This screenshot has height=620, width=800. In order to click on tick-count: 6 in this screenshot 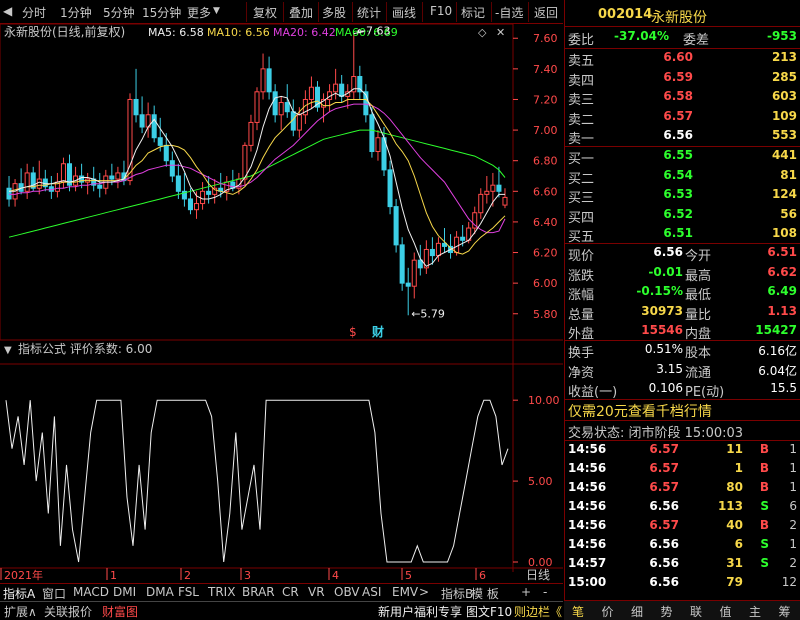, I will do `click(793, 506)`.